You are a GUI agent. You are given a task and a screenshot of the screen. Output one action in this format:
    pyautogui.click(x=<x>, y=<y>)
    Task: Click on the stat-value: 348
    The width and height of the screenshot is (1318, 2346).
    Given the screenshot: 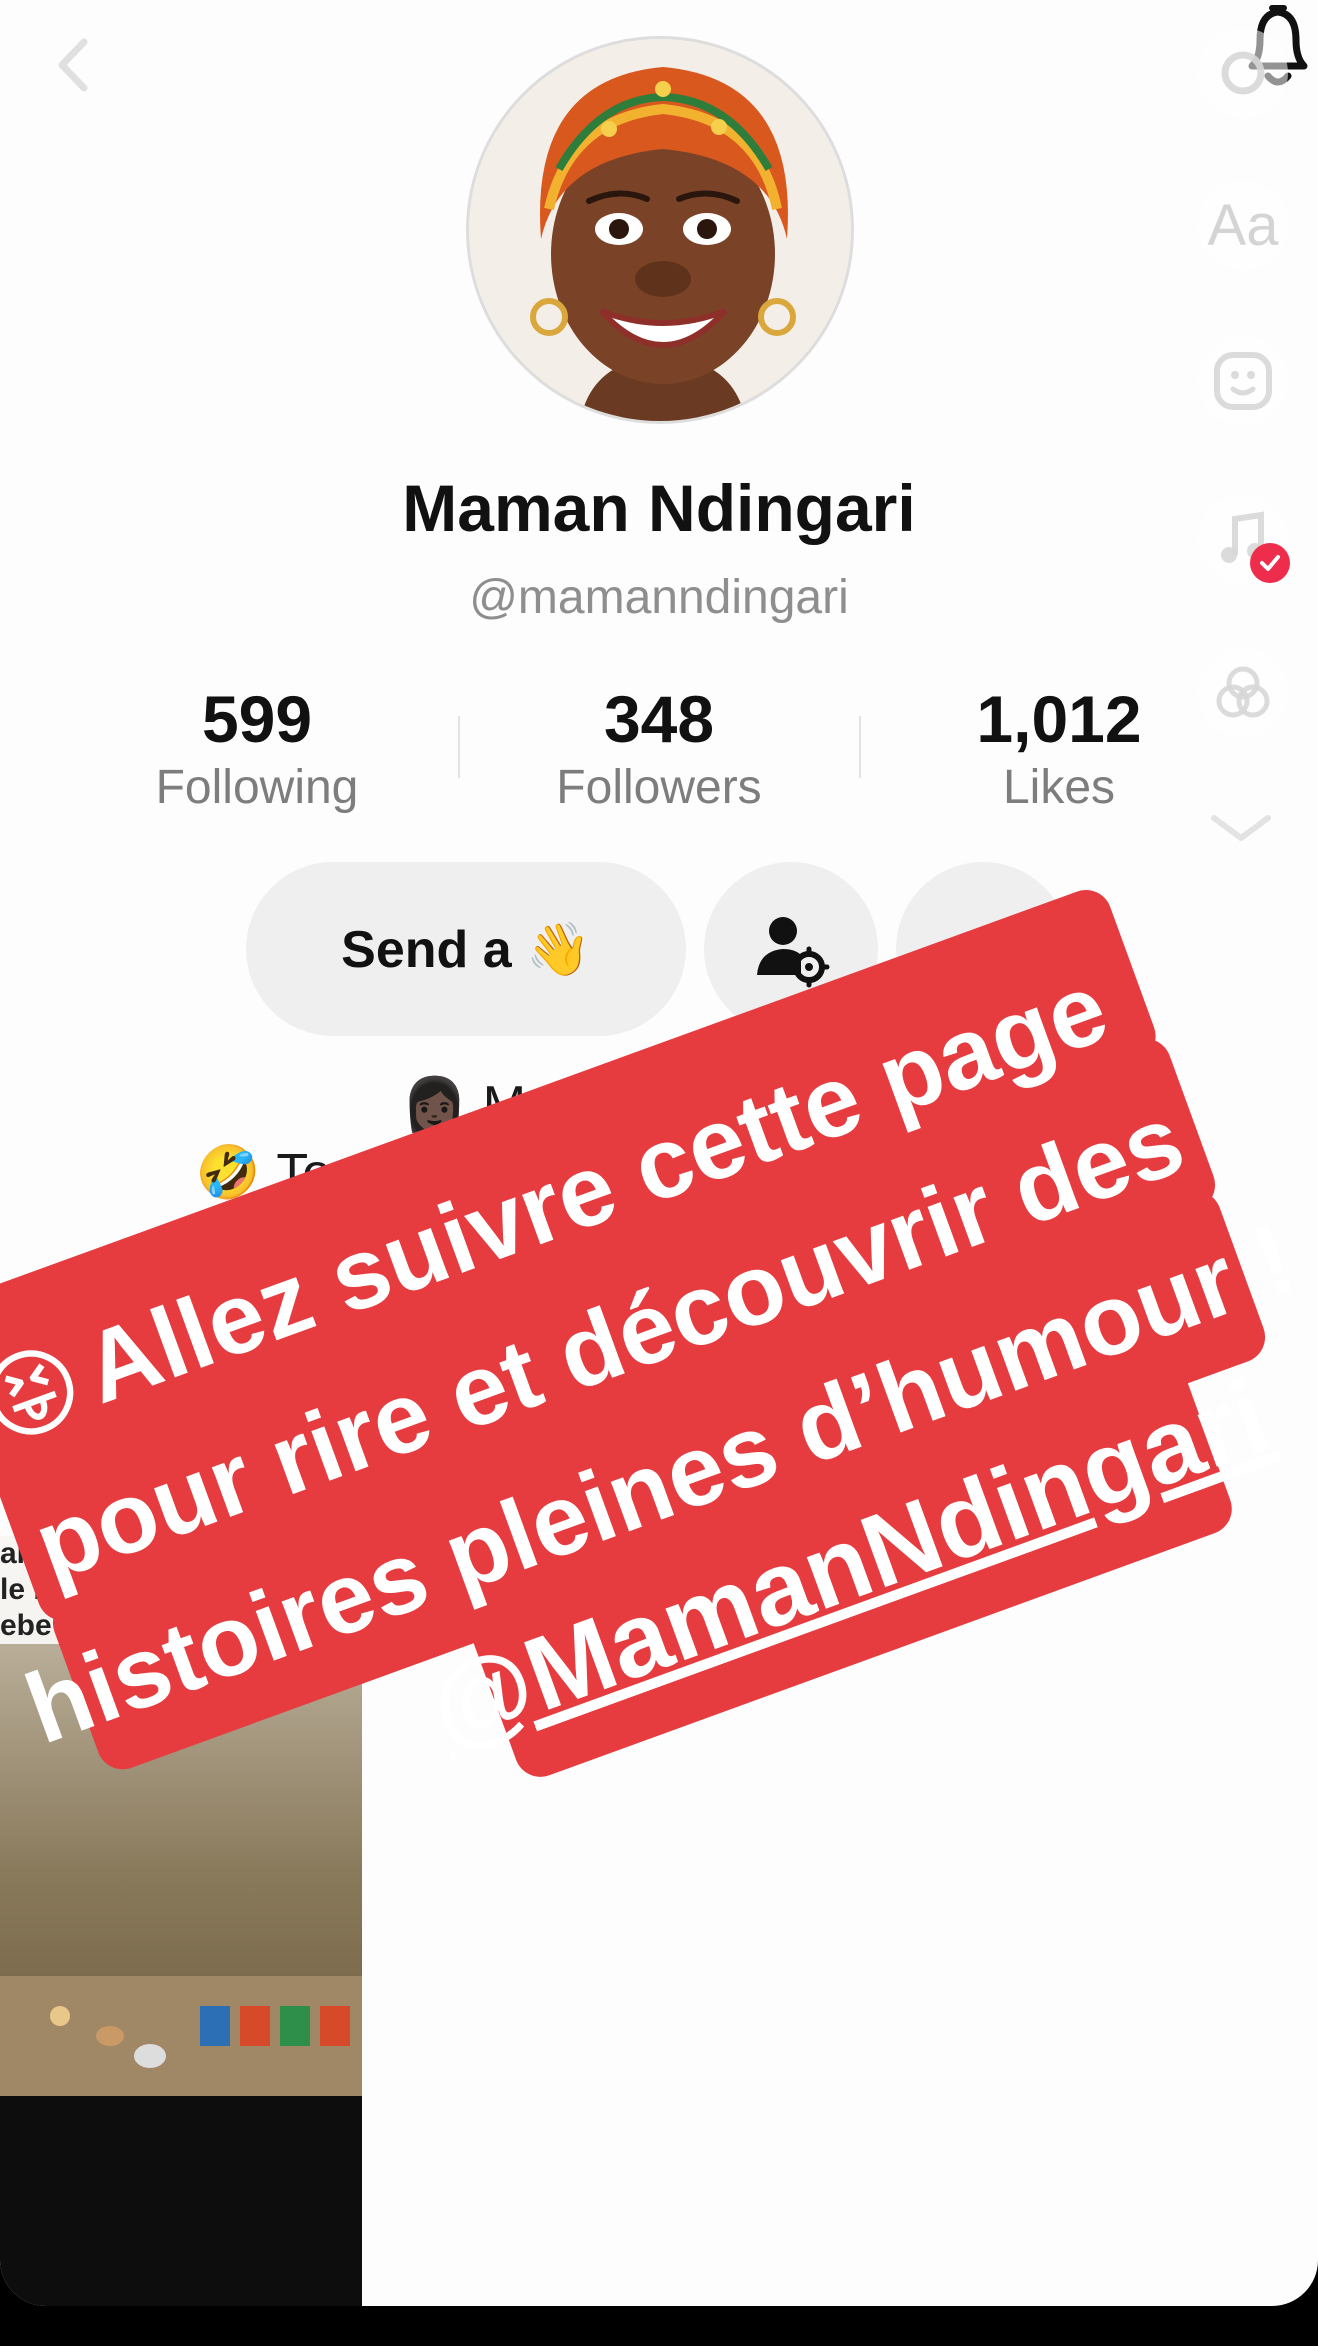 What is the action you would take?
    pyautogui.click(x=659, y=719)
    